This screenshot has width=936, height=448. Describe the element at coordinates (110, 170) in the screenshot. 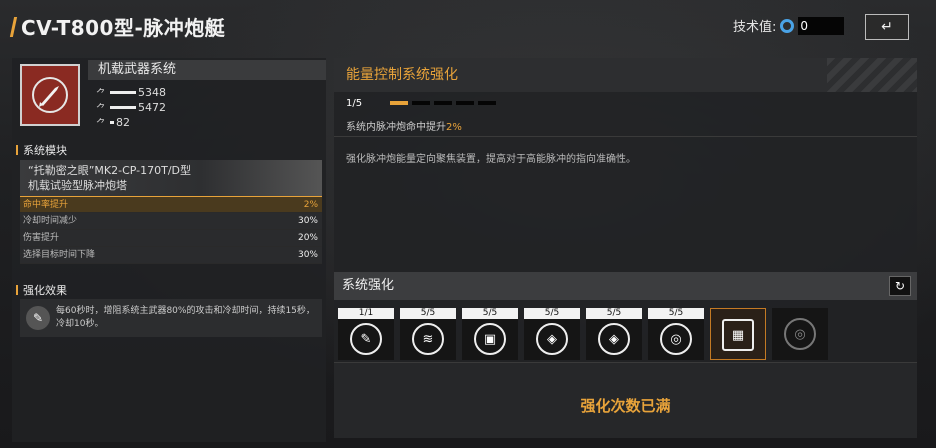

I see `module-name: “托勒密之眼”MK2-CP-170T/D型` at that location.